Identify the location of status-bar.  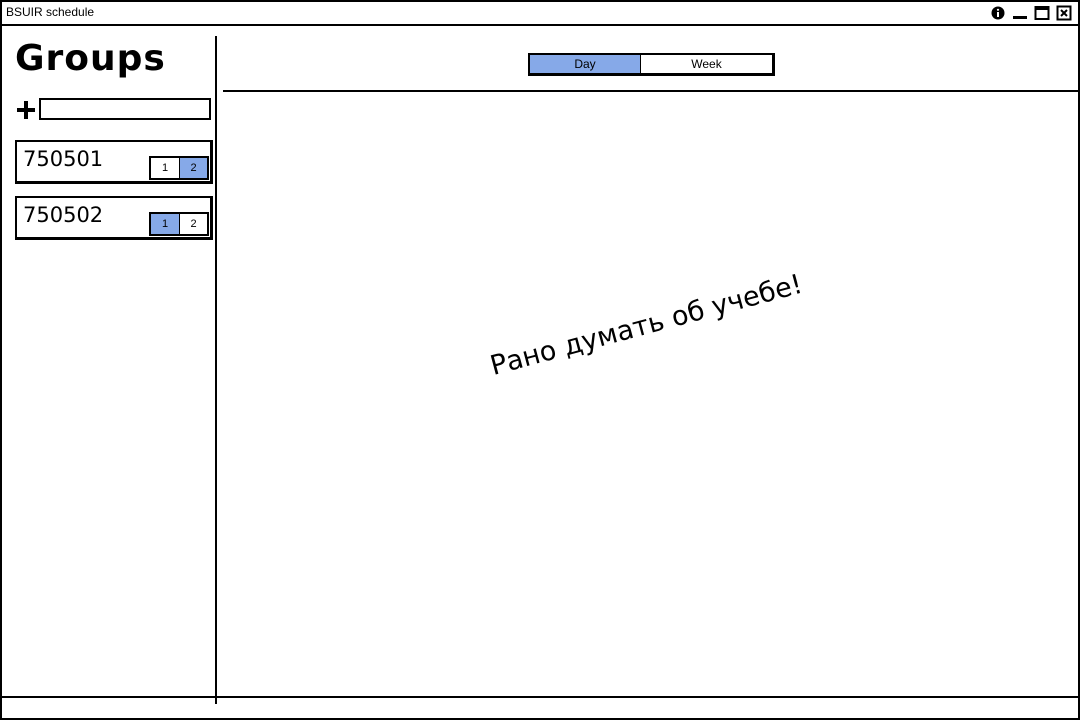
(540, 697).